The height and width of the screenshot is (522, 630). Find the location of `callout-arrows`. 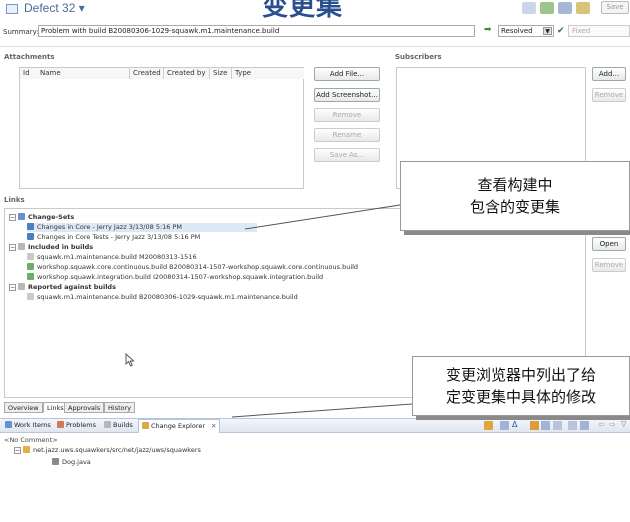

callout-arrows is located at coordinates (322, 311).